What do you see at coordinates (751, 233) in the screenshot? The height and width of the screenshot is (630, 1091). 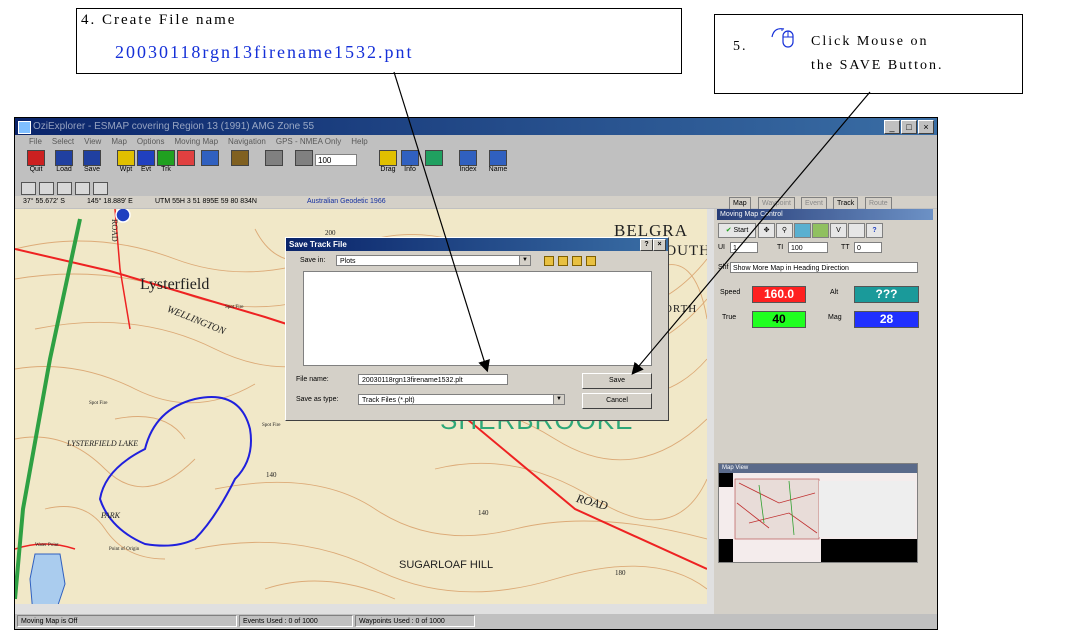 I see `arrow-to-save-button` at bounding box center [751, 233].